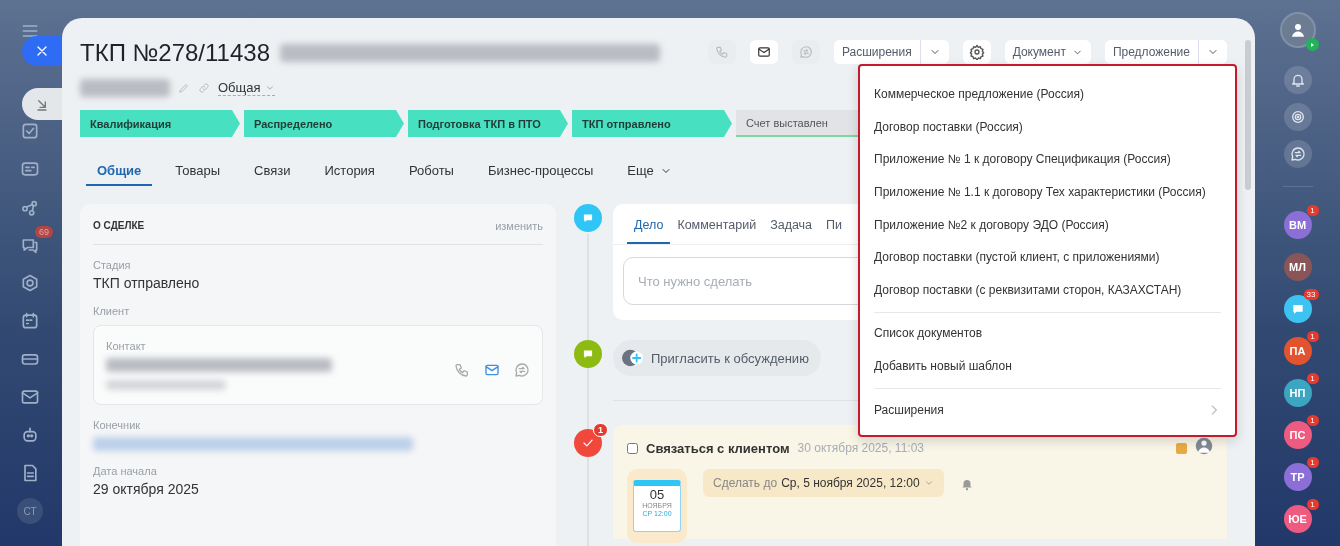 This screenshot has width=1340, height=546. Describe the element at coordinates (861, 448) in the screenshot. I see `task-date: 30 октября 2025, 11:03` at that location.